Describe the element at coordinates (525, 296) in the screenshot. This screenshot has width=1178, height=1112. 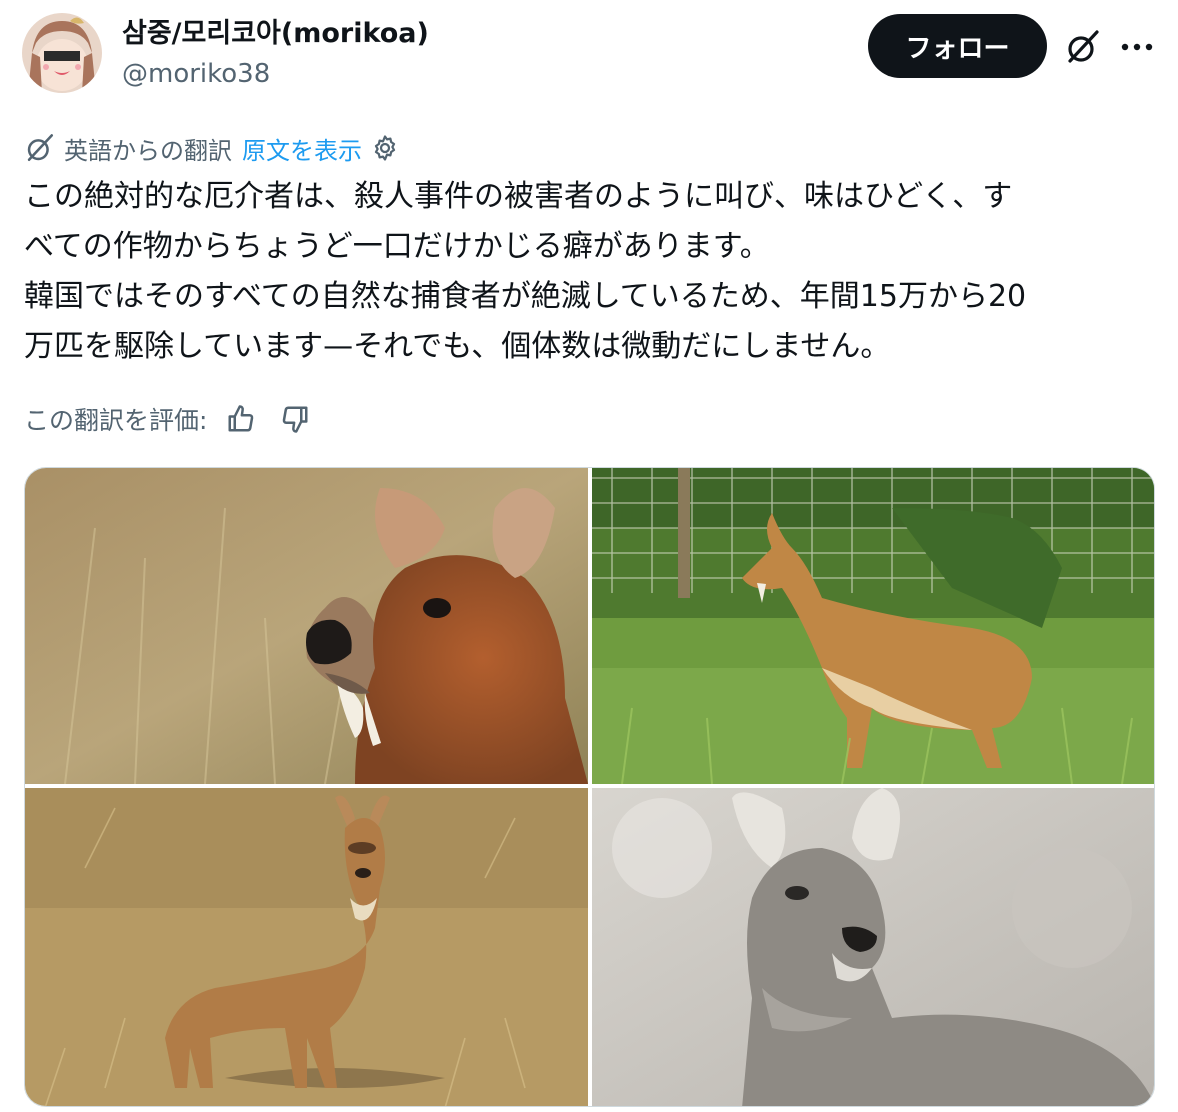
I see `tweet-text-line: 韓国ではそのすべての自然な捕食者が絶滅しているため、年間15万から20` at that location.